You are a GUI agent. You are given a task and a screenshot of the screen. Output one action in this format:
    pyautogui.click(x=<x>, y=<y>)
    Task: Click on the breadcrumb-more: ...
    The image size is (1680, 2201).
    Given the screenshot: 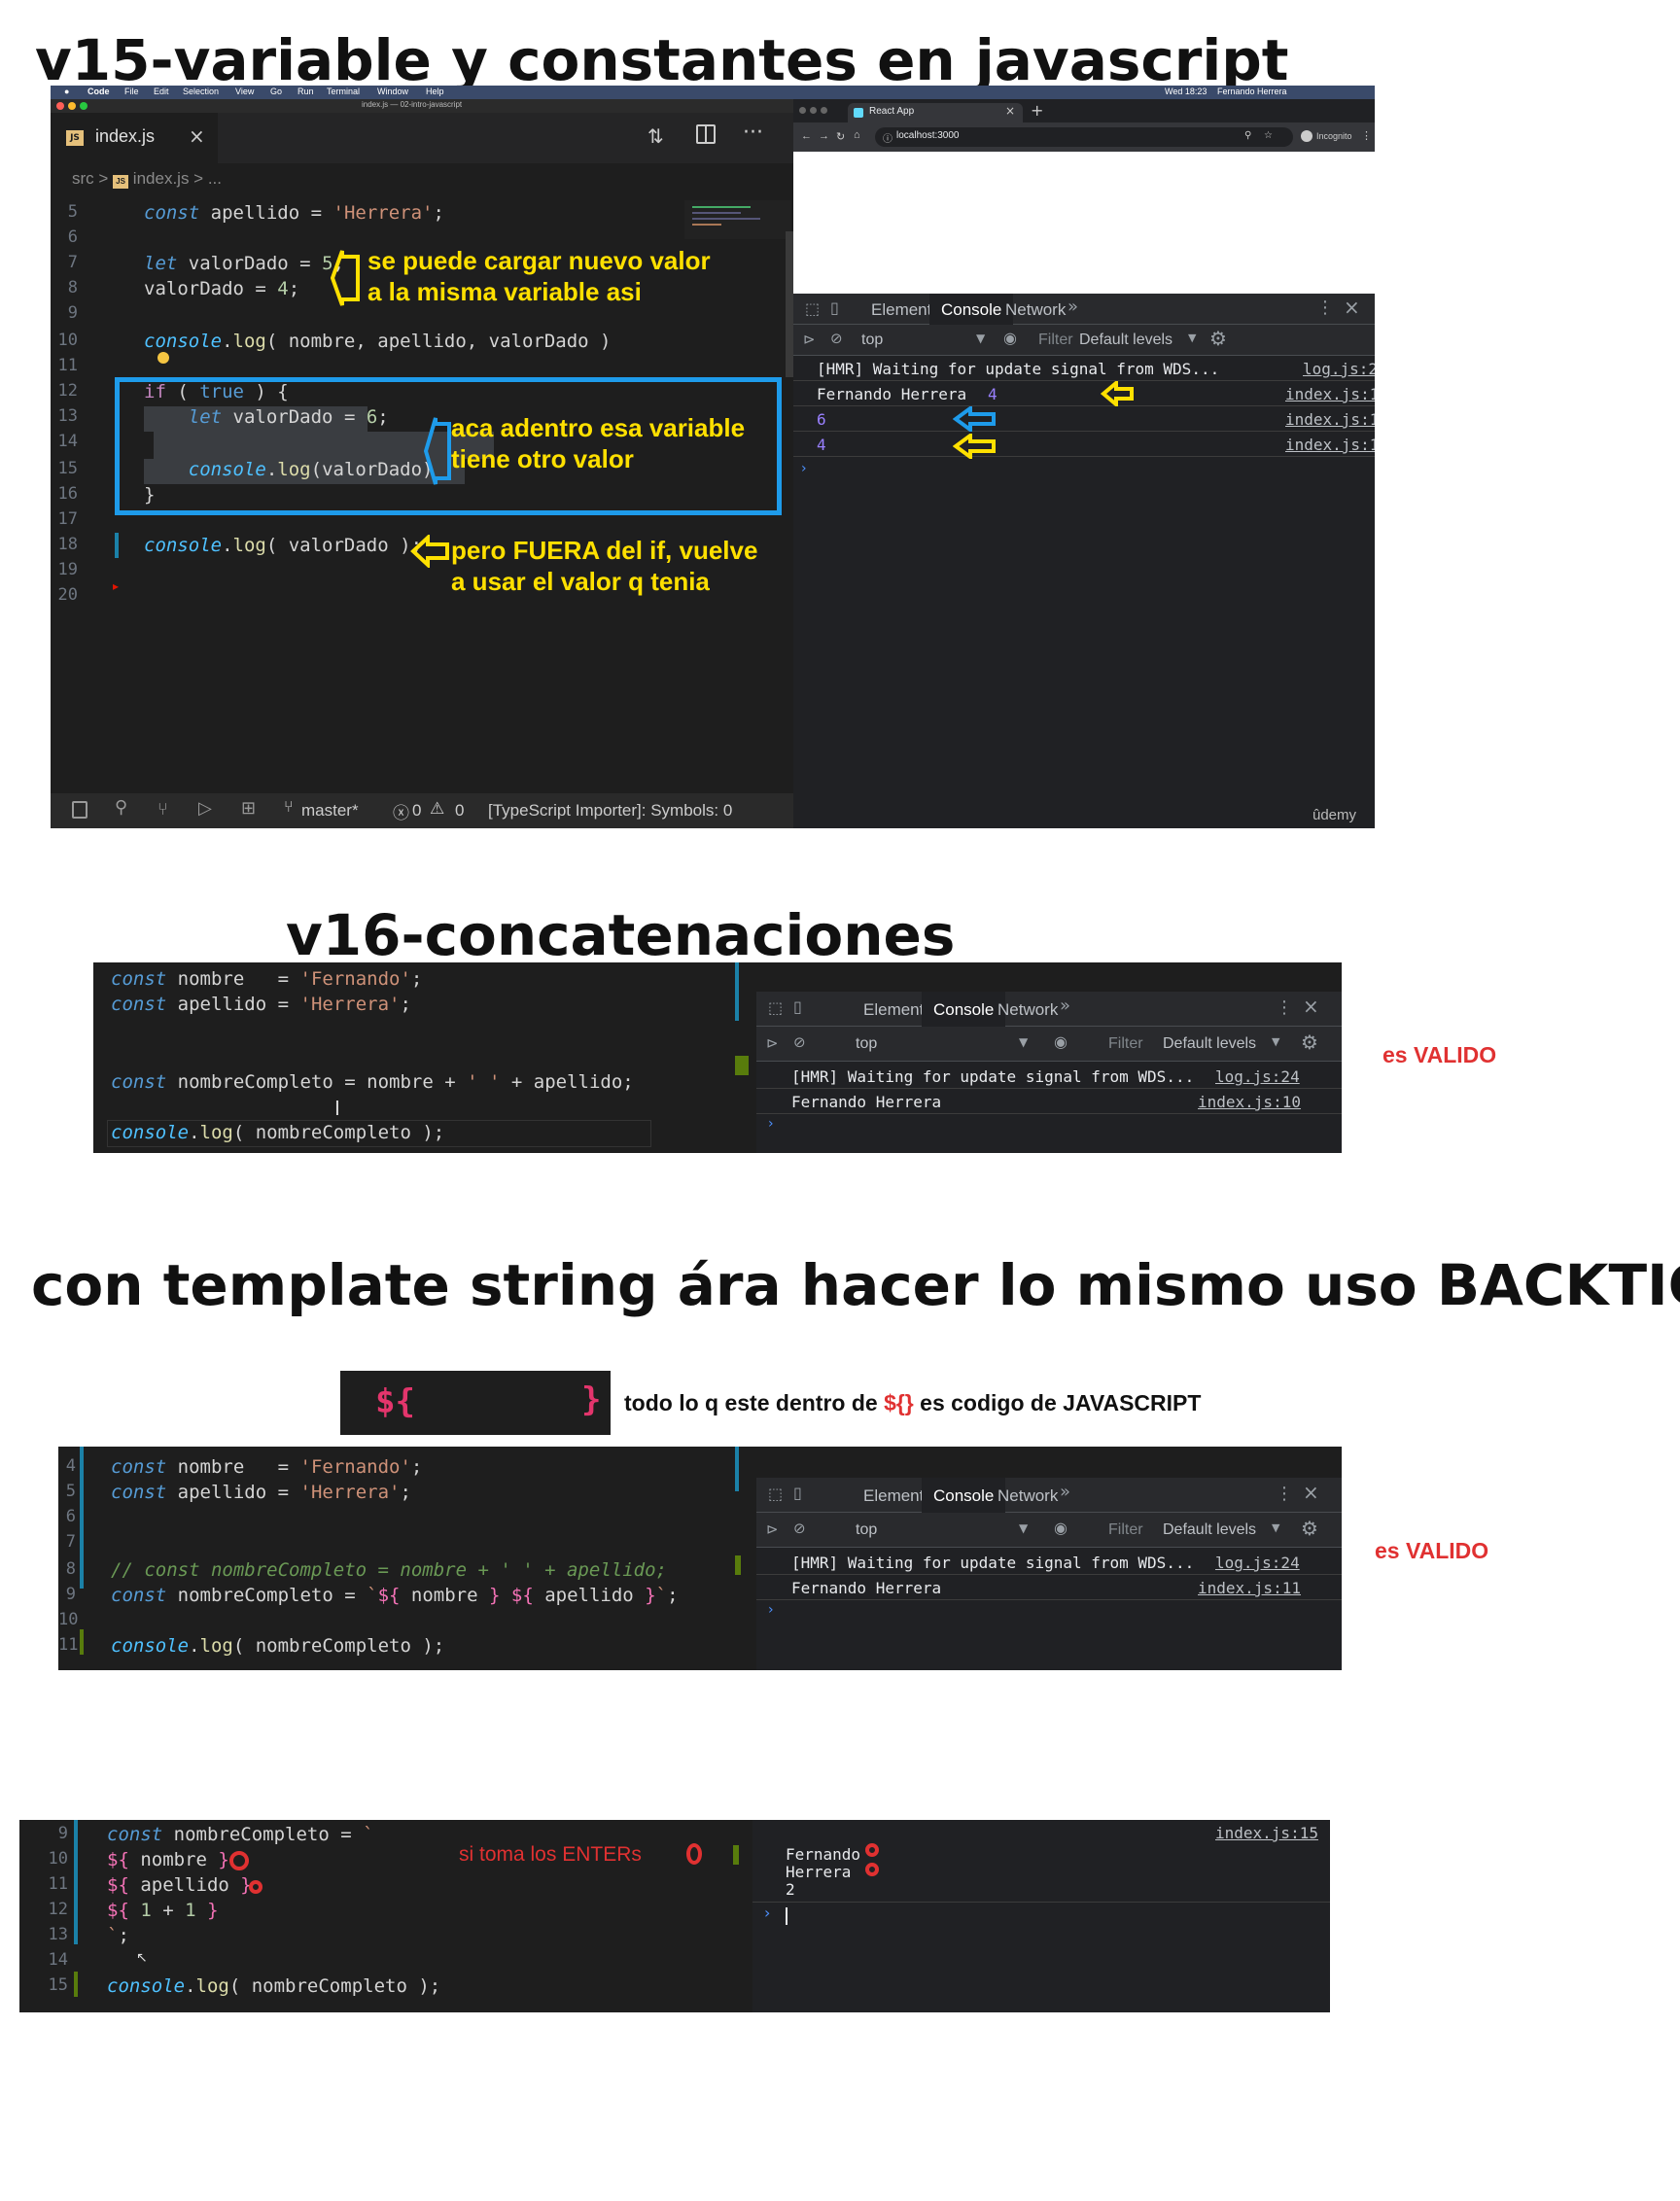 What is the action you would take?
    pyautogui.click(x=215, y=178)
    